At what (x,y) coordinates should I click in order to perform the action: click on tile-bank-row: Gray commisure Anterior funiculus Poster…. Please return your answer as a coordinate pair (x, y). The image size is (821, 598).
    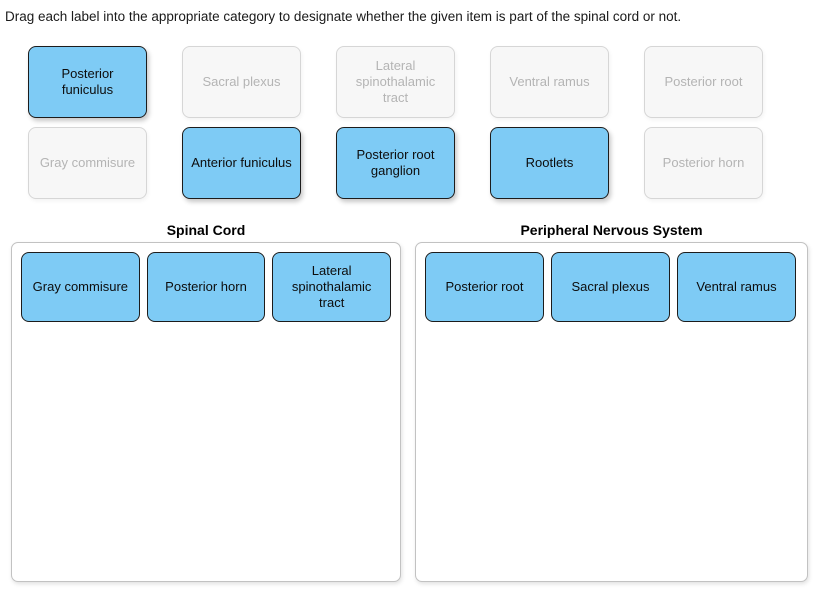
    Looking at the image, I should click on (410, 167).